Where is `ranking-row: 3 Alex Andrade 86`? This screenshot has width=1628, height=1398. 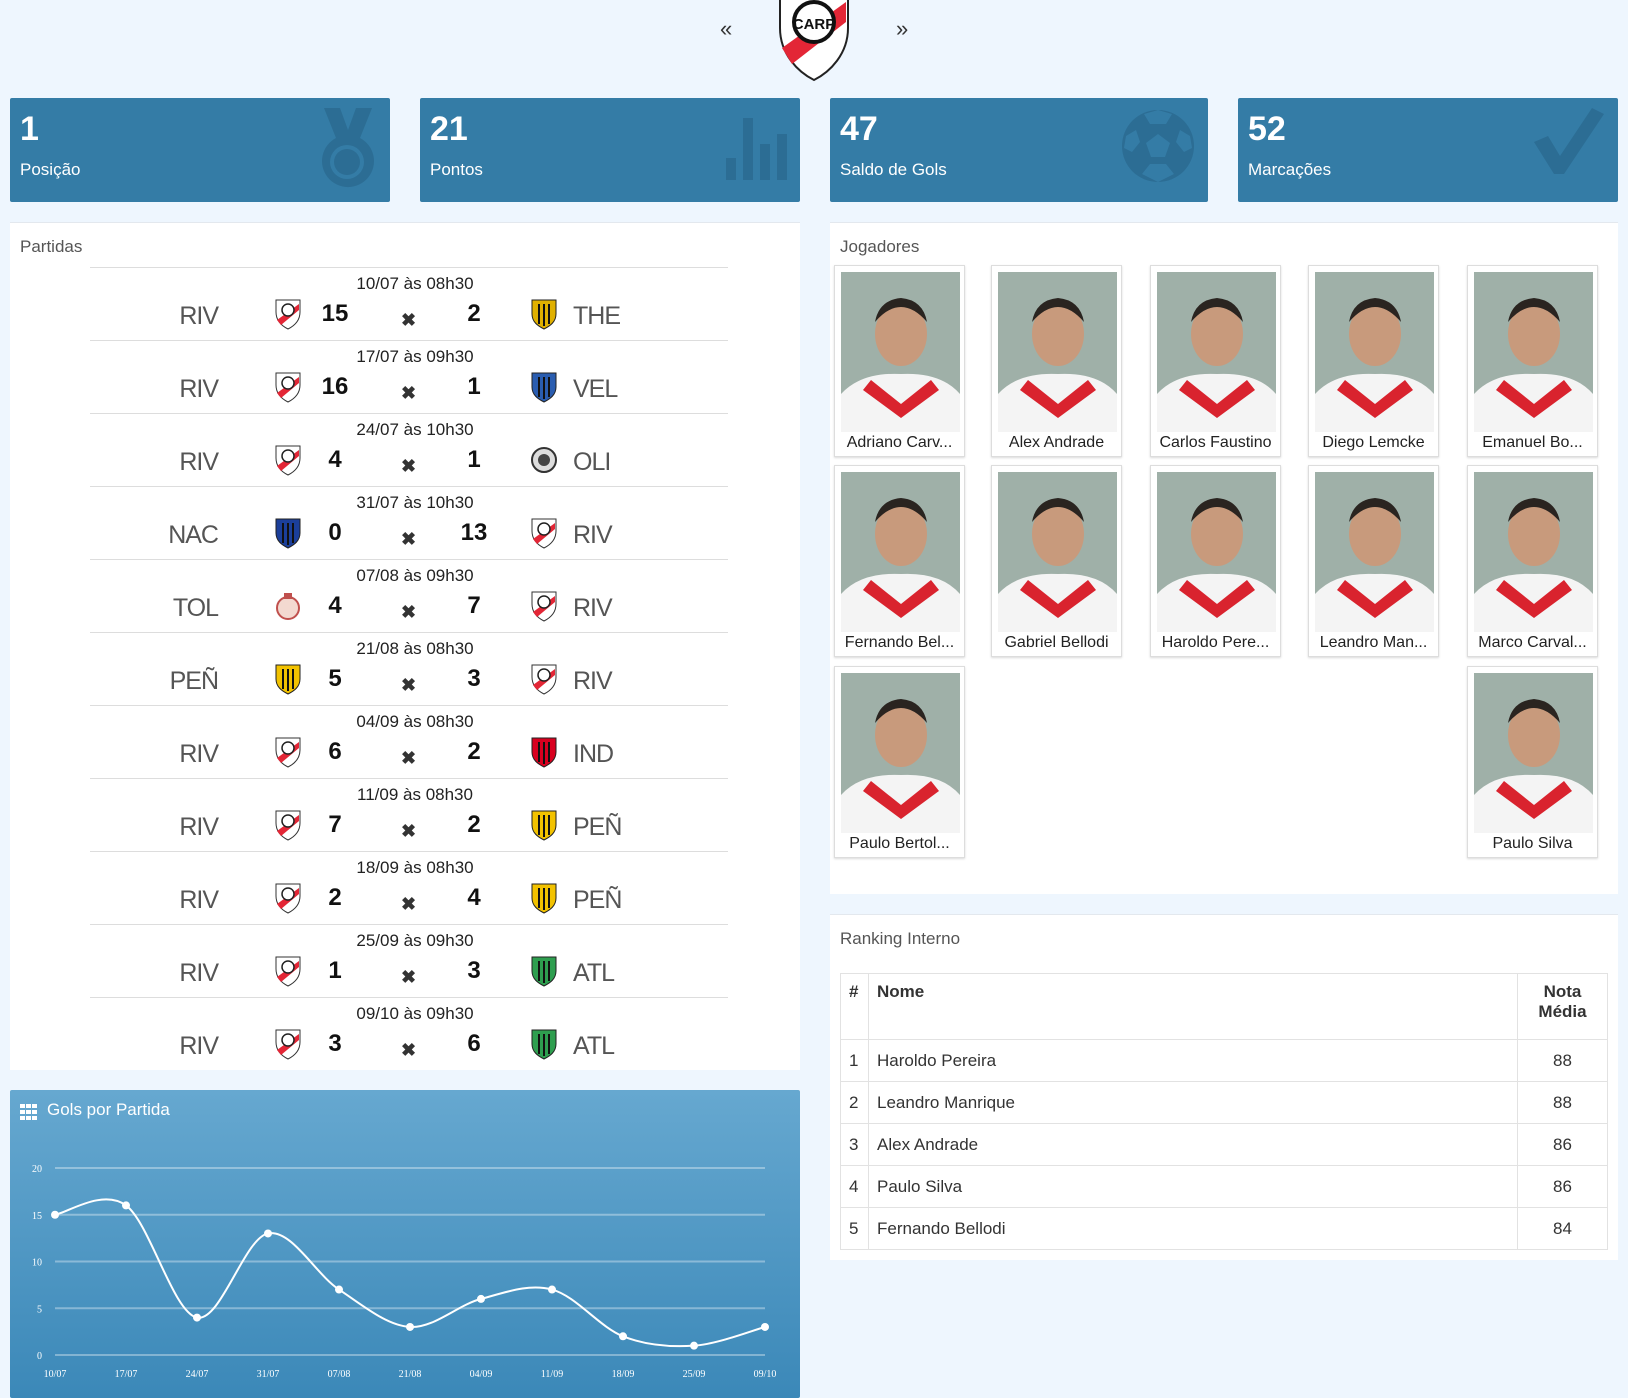 ranking-row: 3 Alex Andrade 86 is located at coordinates (1224, 1144).